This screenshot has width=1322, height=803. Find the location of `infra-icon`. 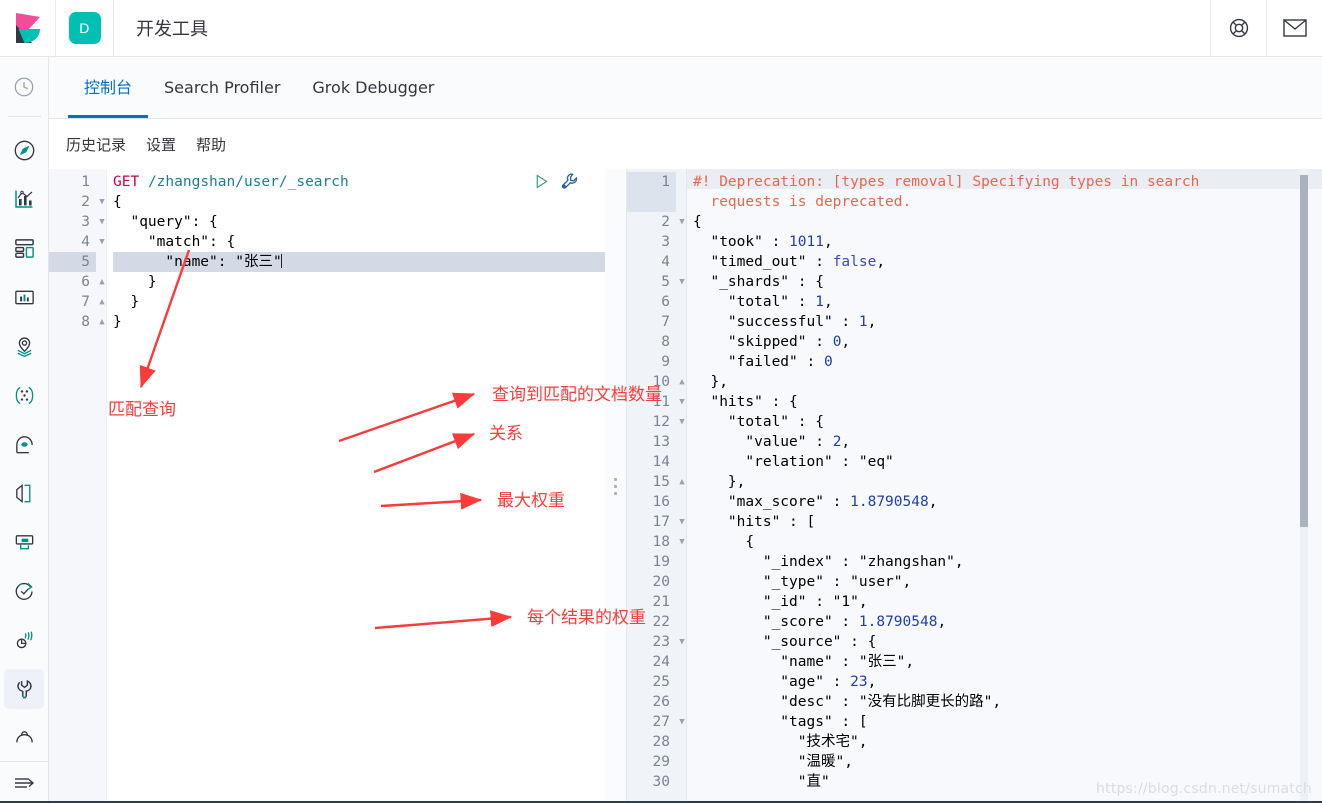

infra-icon is located at coordinates (24, 444).